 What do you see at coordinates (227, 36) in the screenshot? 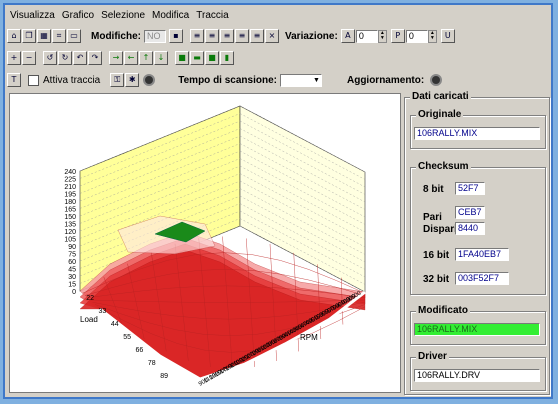
I see `tool-3-icon: ≡` at bounding box center [227, 36].